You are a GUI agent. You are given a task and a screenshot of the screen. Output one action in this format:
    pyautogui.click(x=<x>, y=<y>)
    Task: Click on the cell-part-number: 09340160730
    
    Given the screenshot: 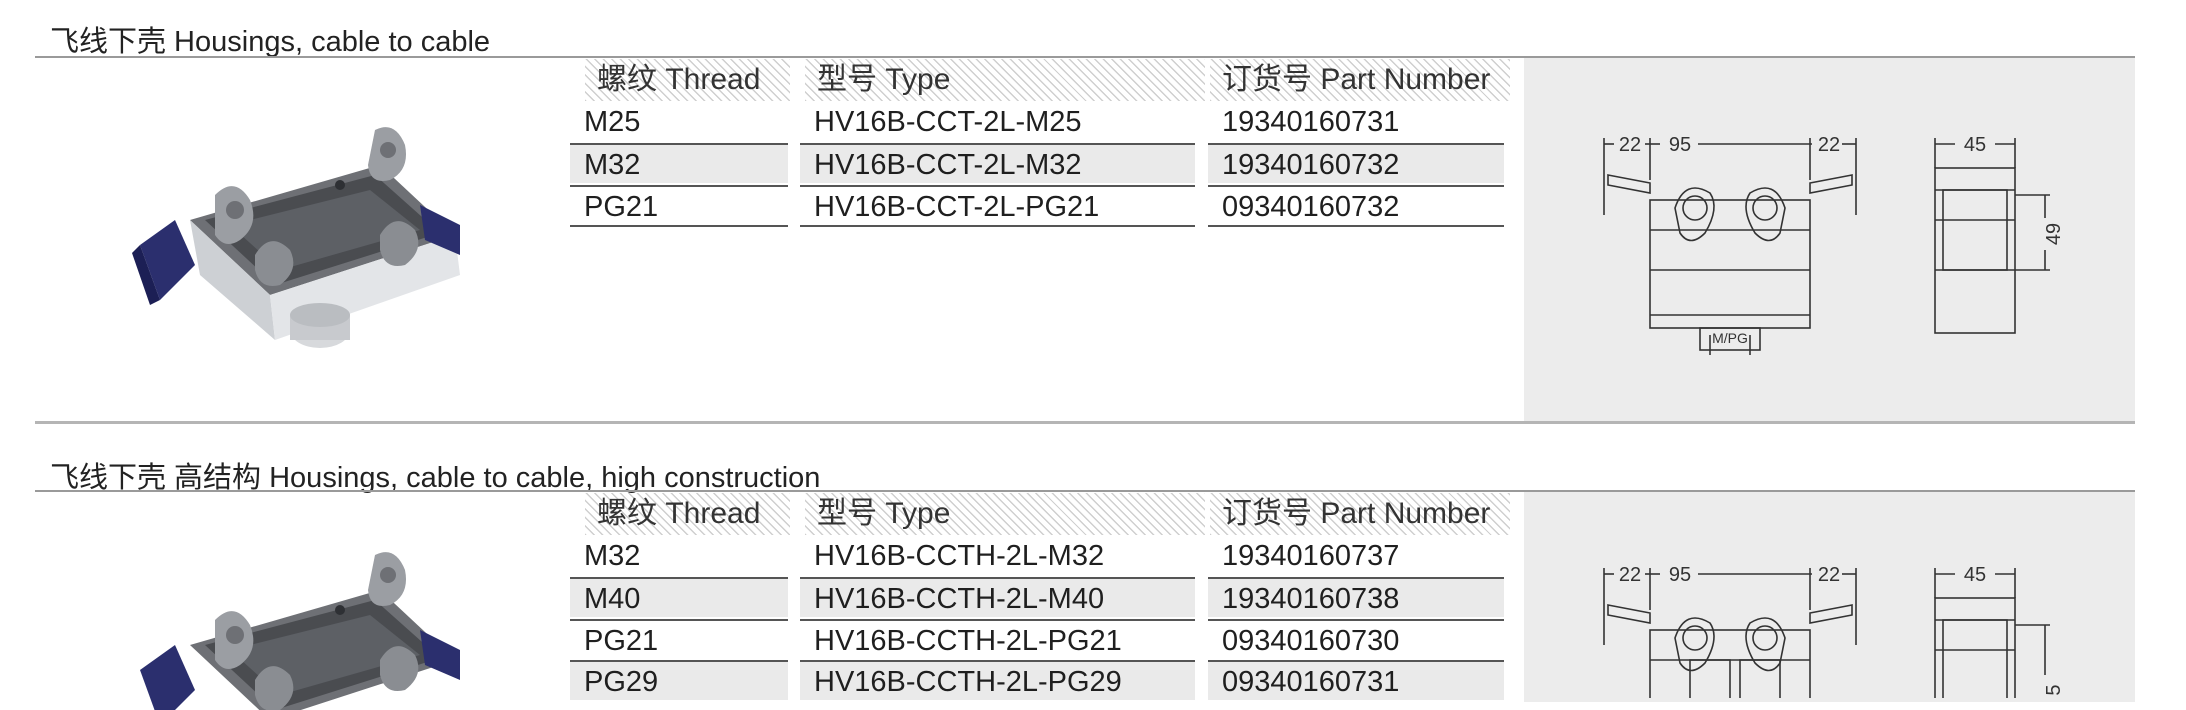 What is the action you would take?
    pyautogui.click(x=1356, y=639)
    